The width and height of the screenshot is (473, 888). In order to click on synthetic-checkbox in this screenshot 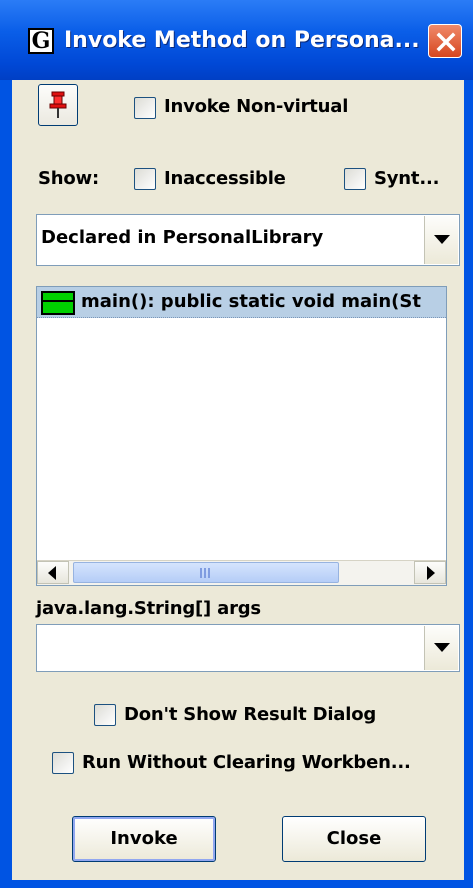, I will do `click(355, 179)`.